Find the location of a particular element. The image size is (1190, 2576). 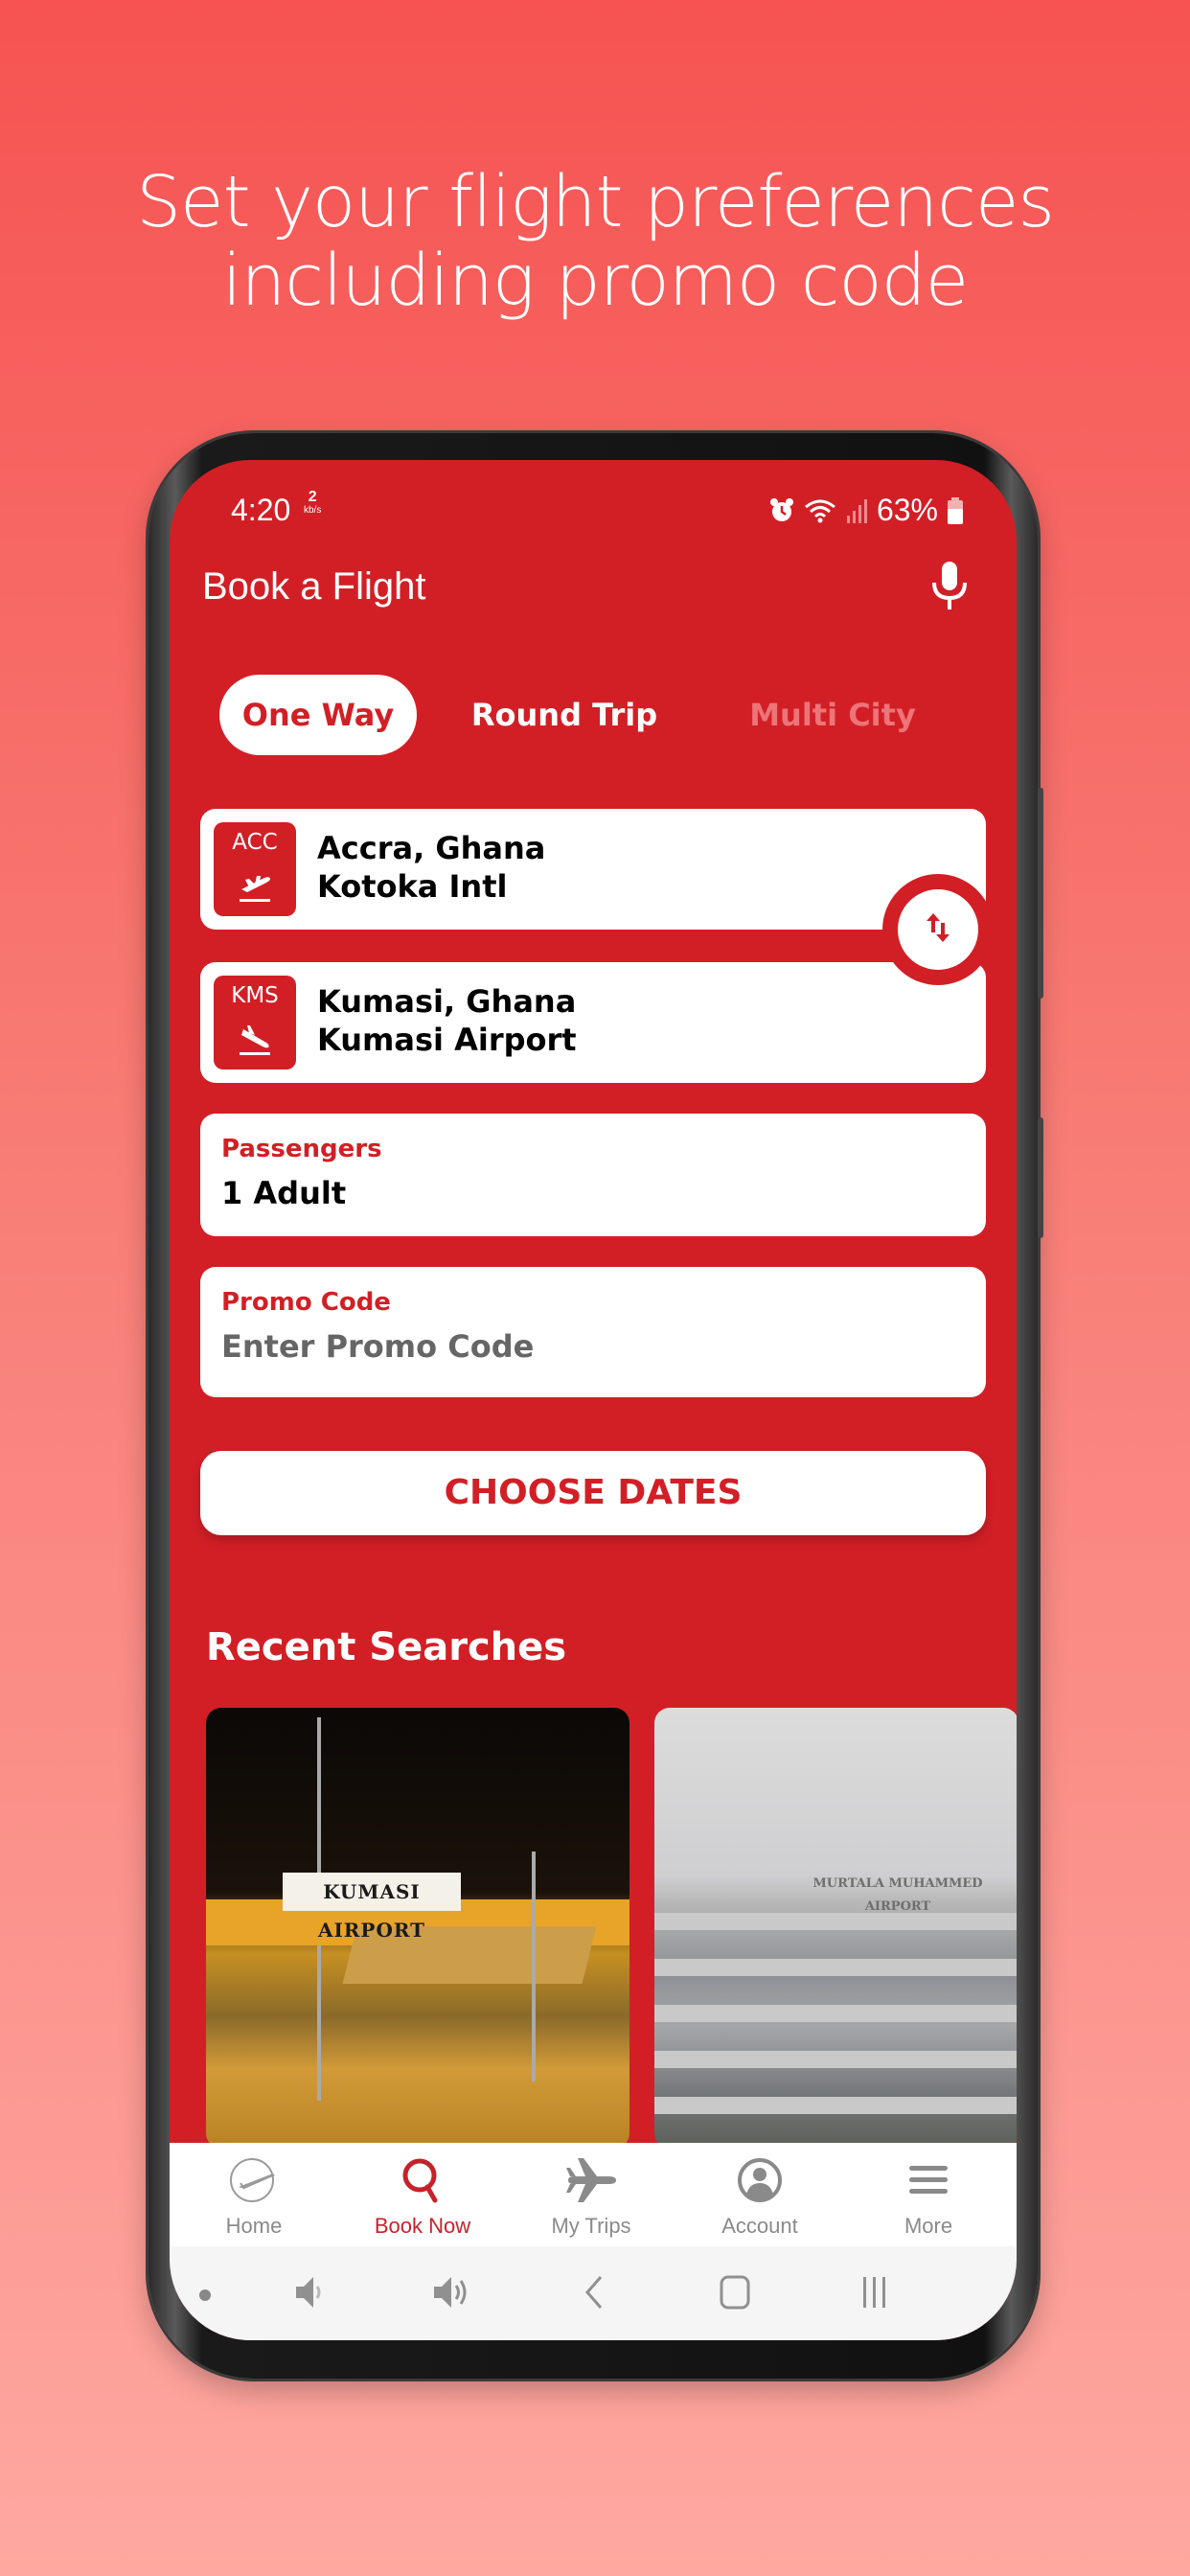

nav-home: Home is located at coordinates (254, 2194).